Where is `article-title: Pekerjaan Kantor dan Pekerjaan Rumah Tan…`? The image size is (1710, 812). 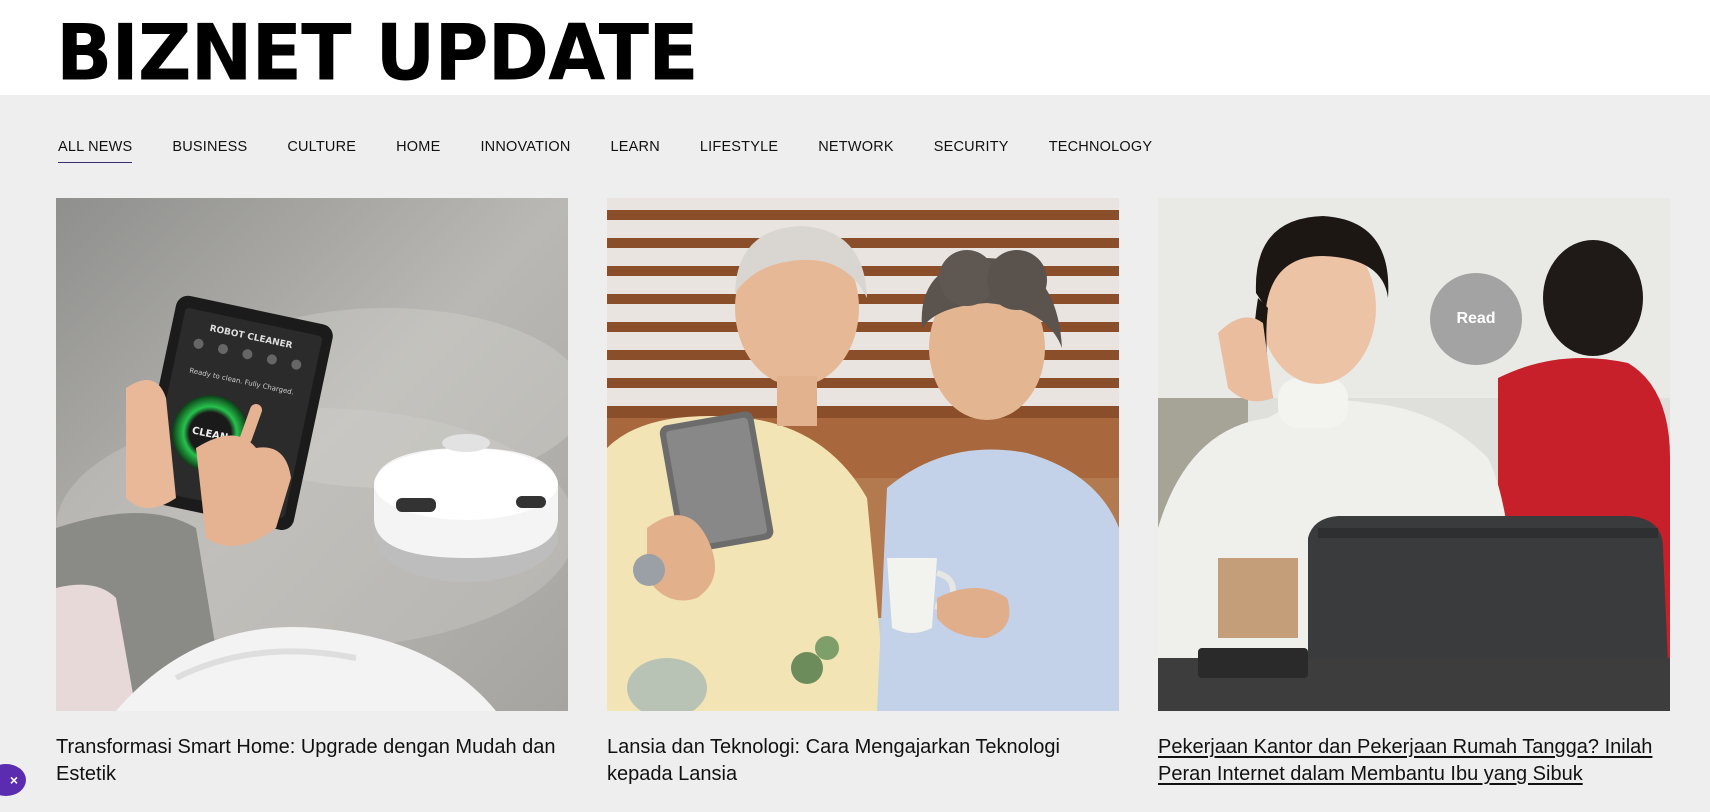 article-title: Pekerjaan Kantor dan Pekerjaan Rumah Tan… is located at coordinates (1414, 761).